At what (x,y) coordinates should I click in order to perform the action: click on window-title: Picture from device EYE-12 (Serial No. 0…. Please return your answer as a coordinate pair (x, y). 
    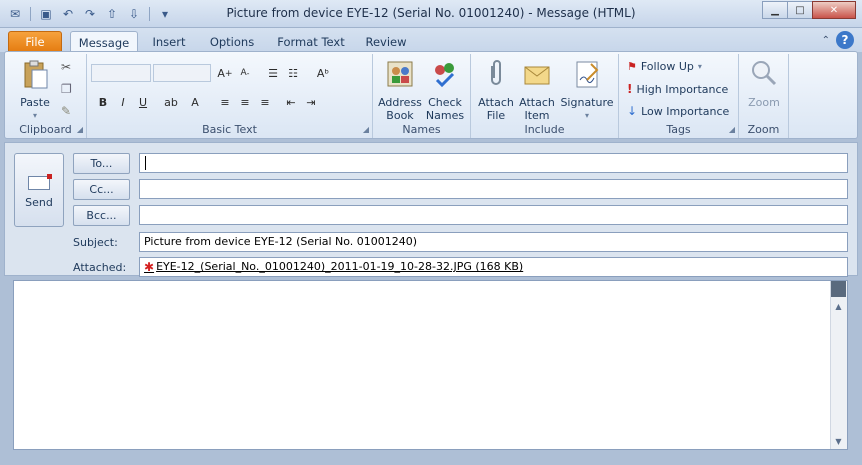
    Looking at the image, I should click on (431, 13).